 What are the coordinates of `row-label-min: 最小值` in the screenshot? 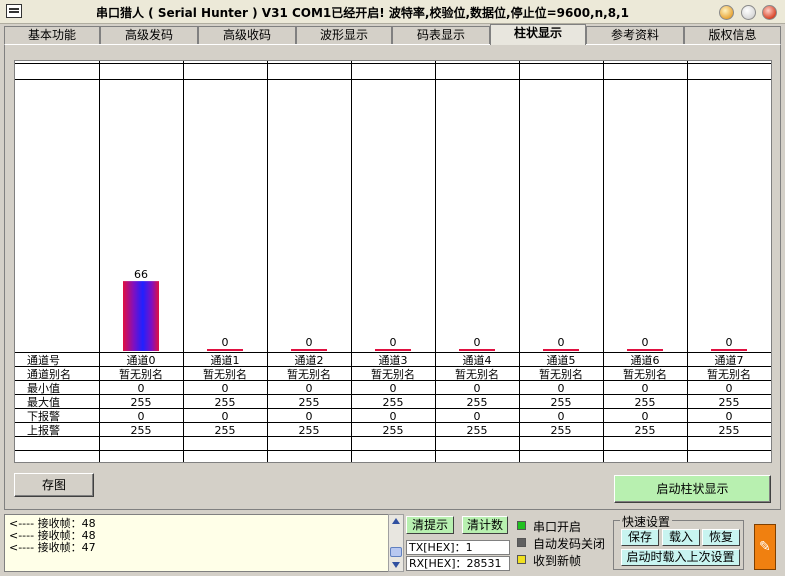 It's located at (43, 388).